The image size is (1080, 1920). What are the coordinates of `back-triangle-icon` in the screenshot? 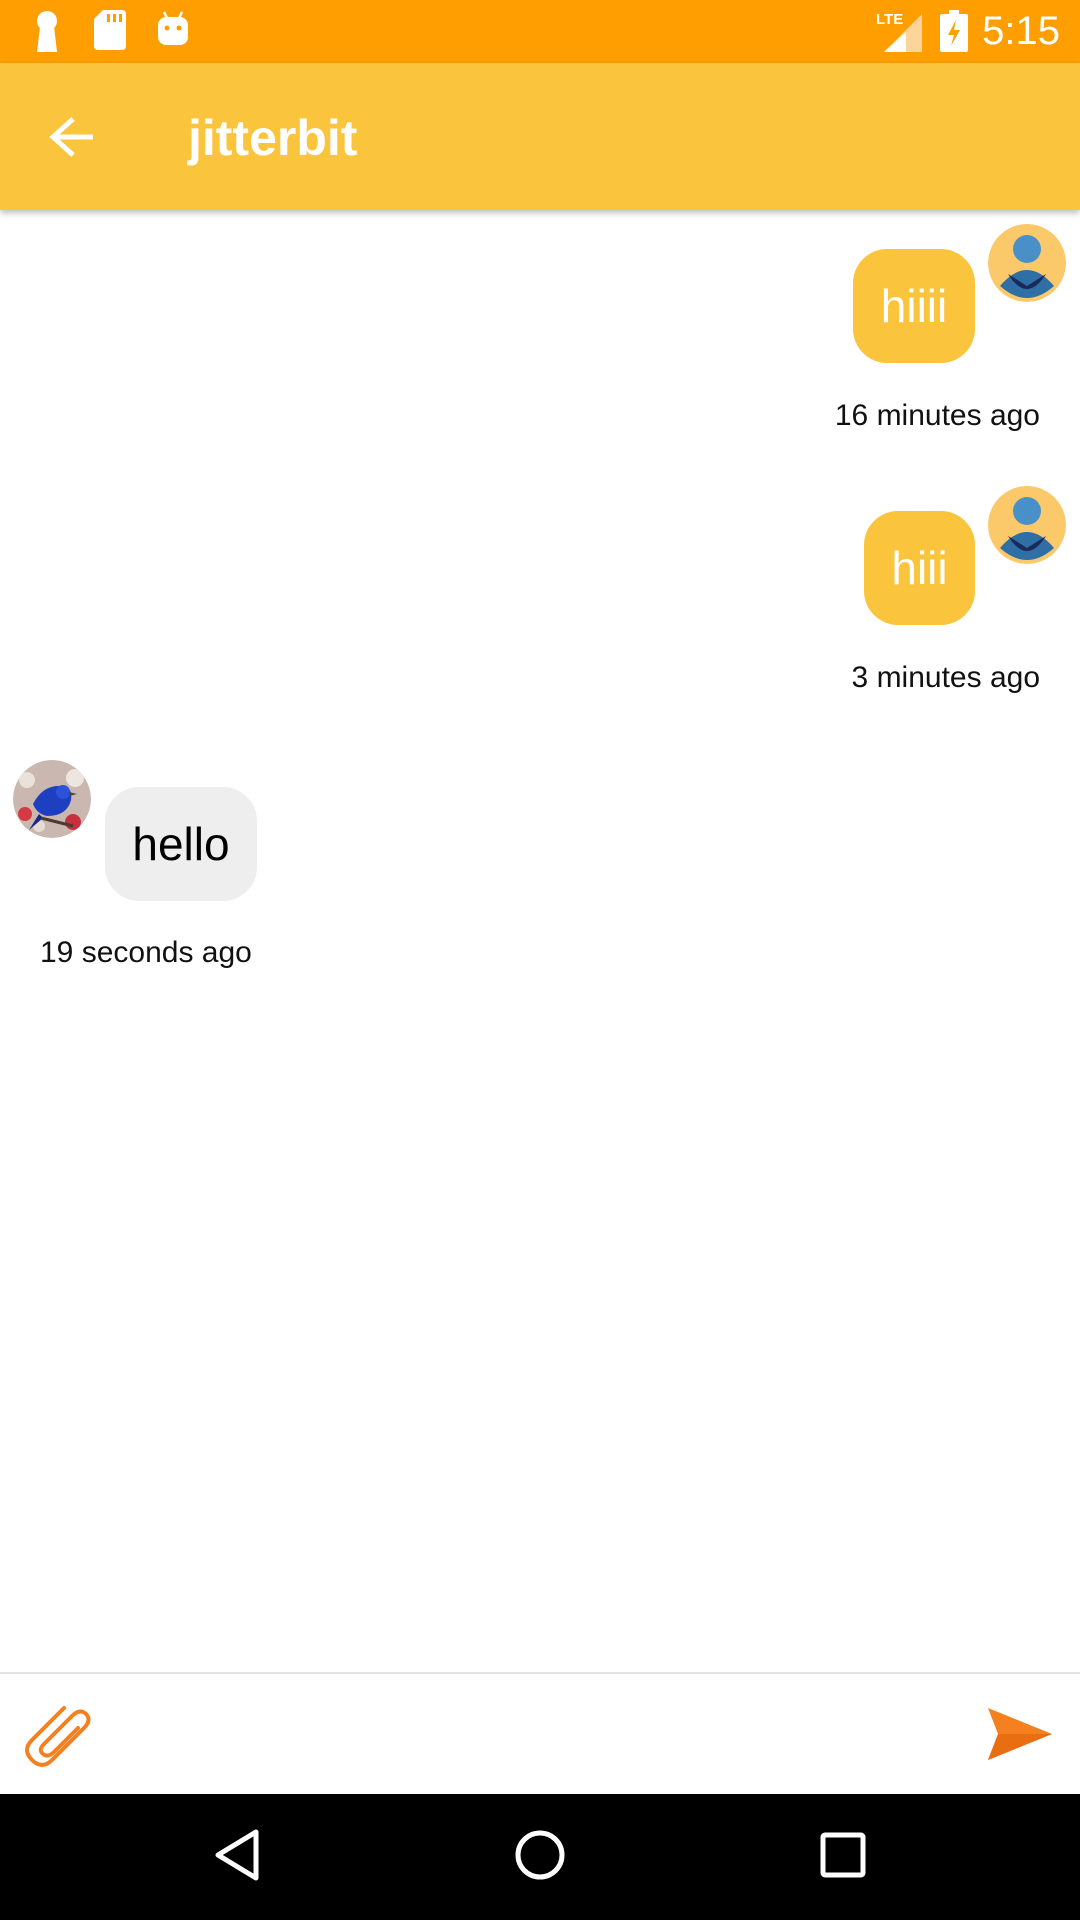 It's located at (237, 1857).